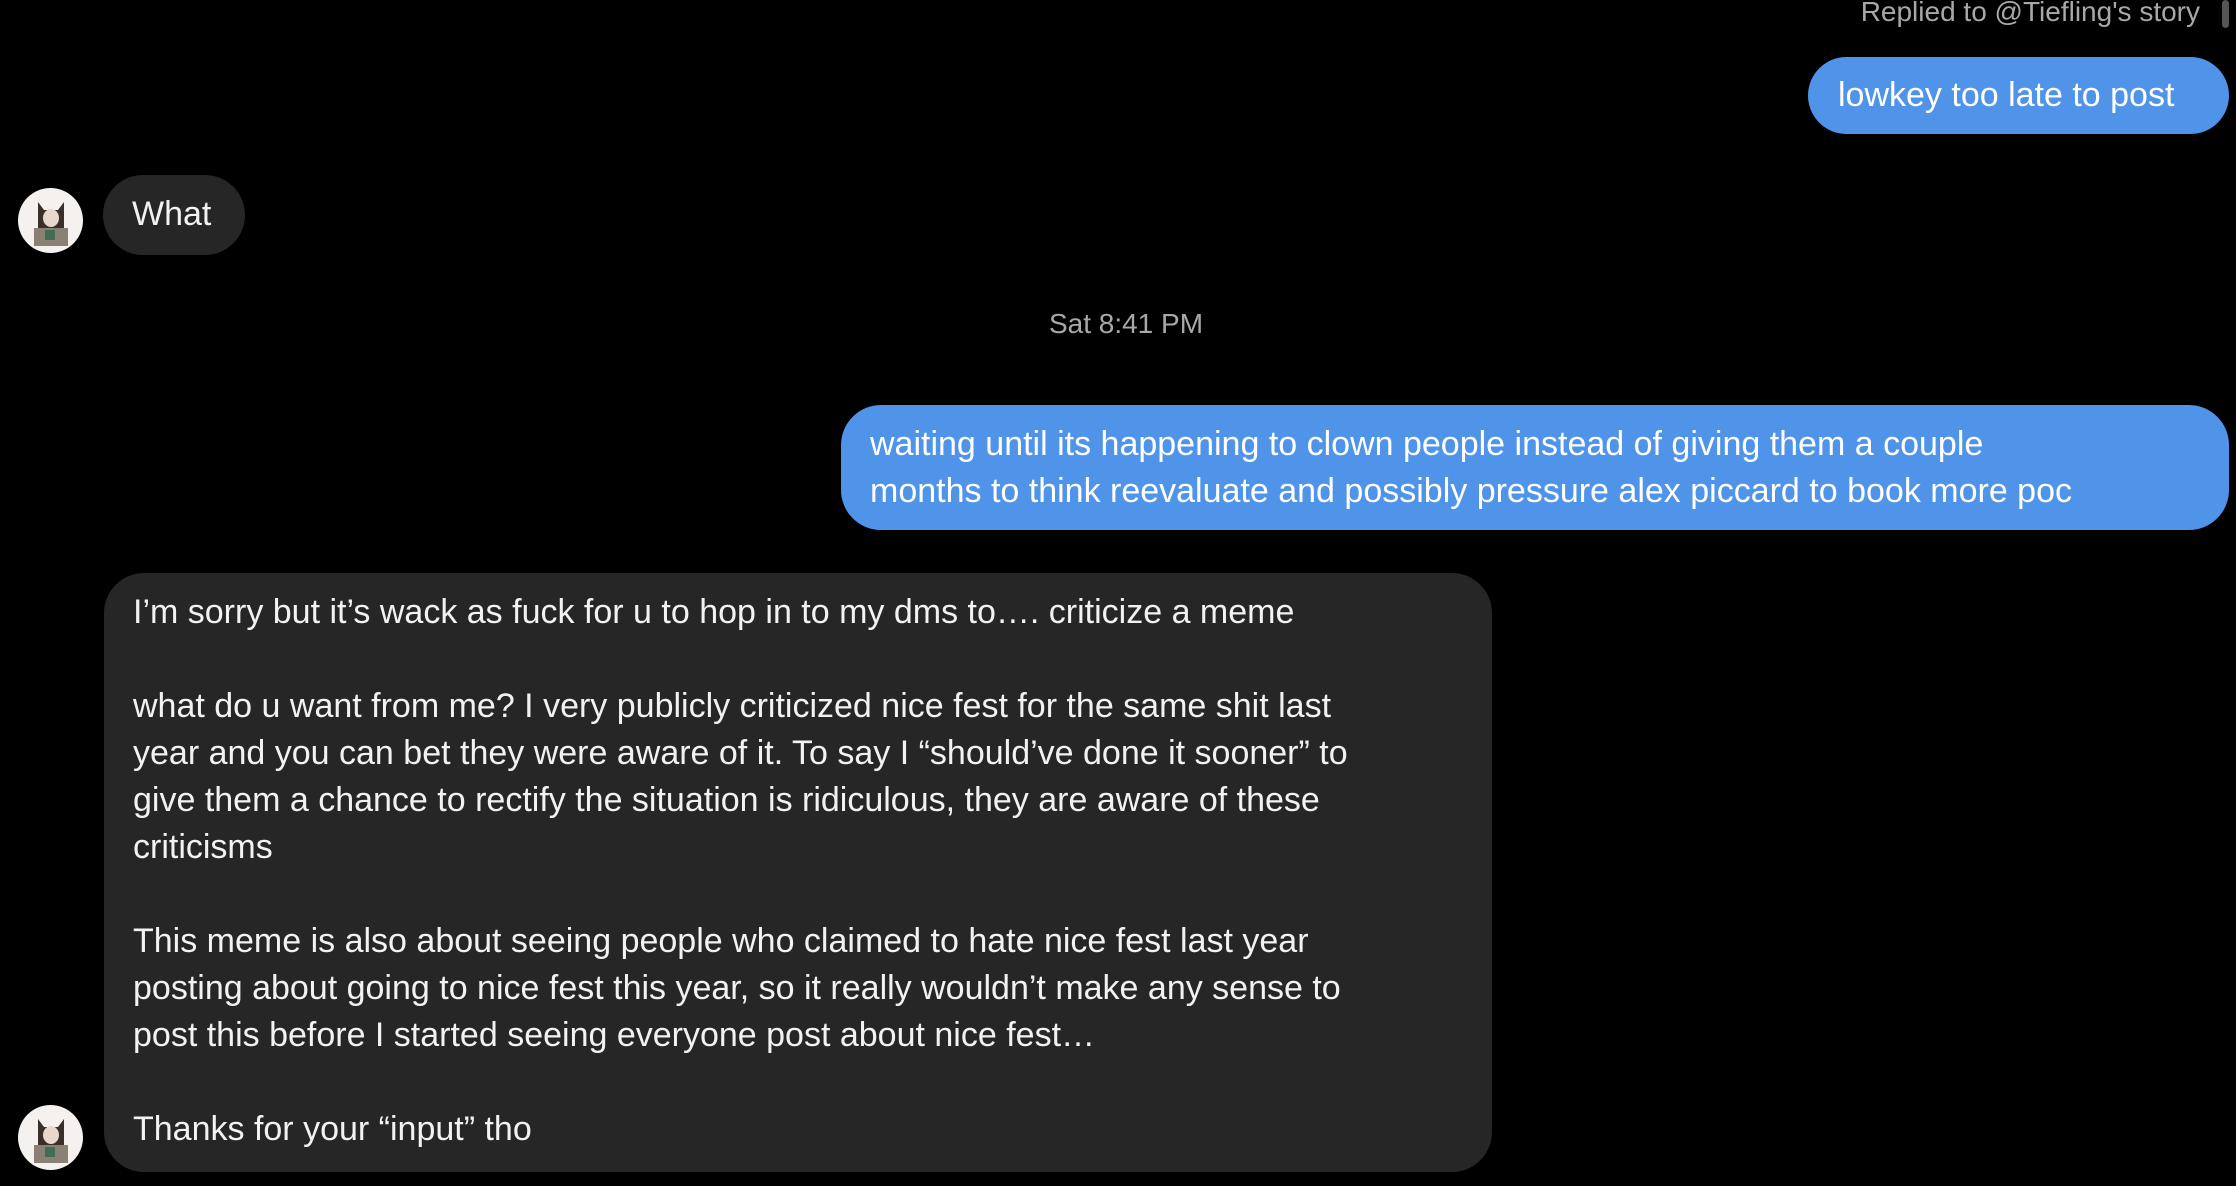 The image size is (2236, 1186). I want to click on message-outgoing: lowkey too late to post, so click(2018, 95).